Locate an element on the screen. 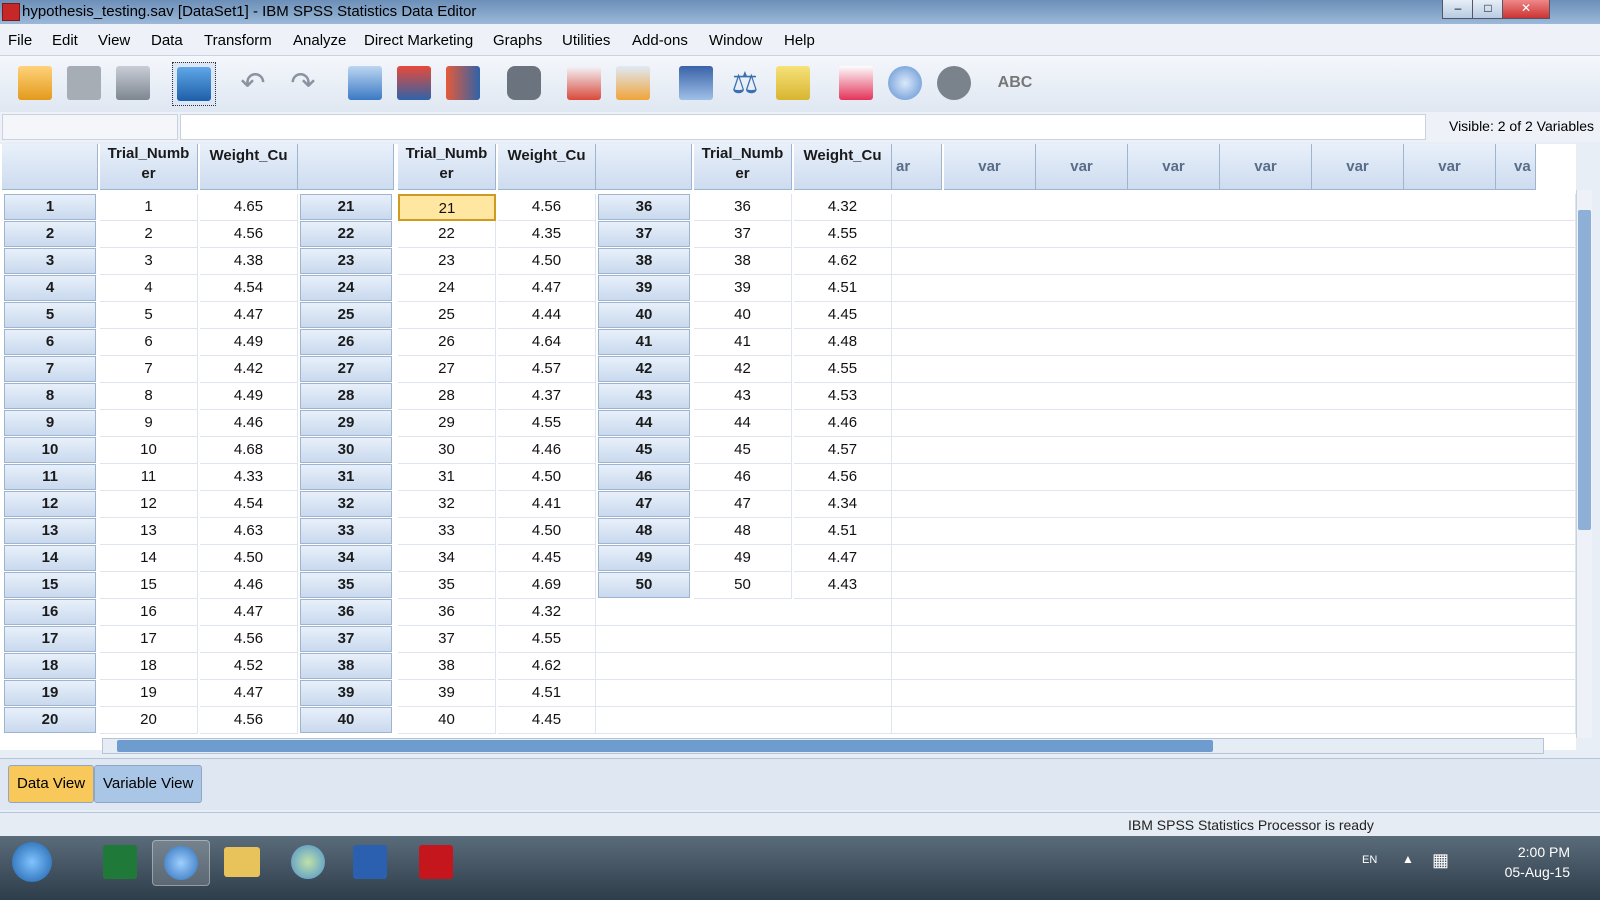 Image resolution: width=1600 pixels, height=900 pixels. data-cell-trial-number: 11 is located at coordinates (149, 477).